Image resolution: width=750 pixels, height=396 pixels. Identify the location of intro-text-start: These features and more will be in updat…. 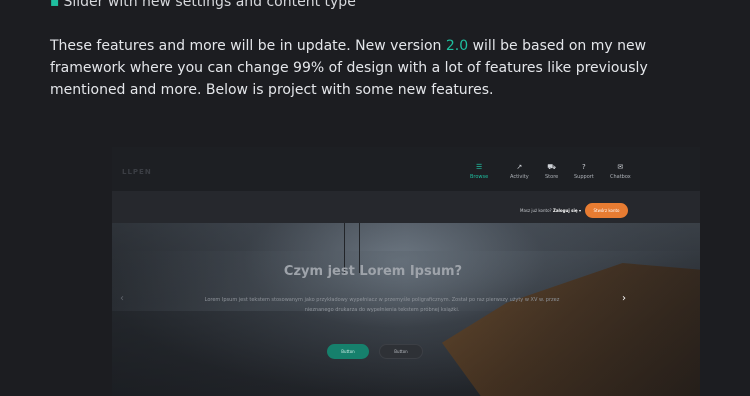
(248, 46).